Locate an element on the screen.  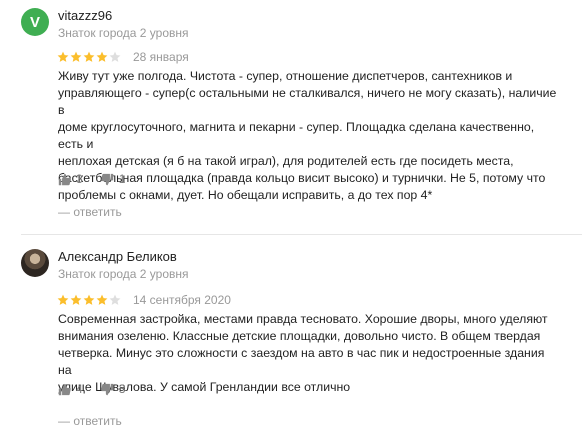
like-button: 4 is located at coordinates (70, 389).